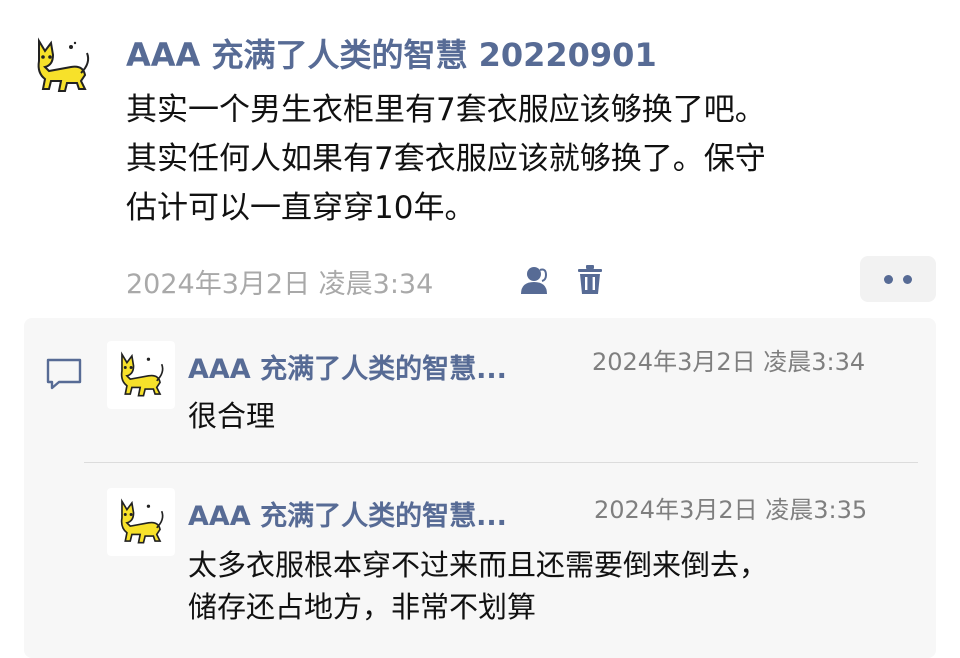  I want to click on post-line: 其实任何人如果有7套衣服应该就够换了。保守, so click(446, 159).